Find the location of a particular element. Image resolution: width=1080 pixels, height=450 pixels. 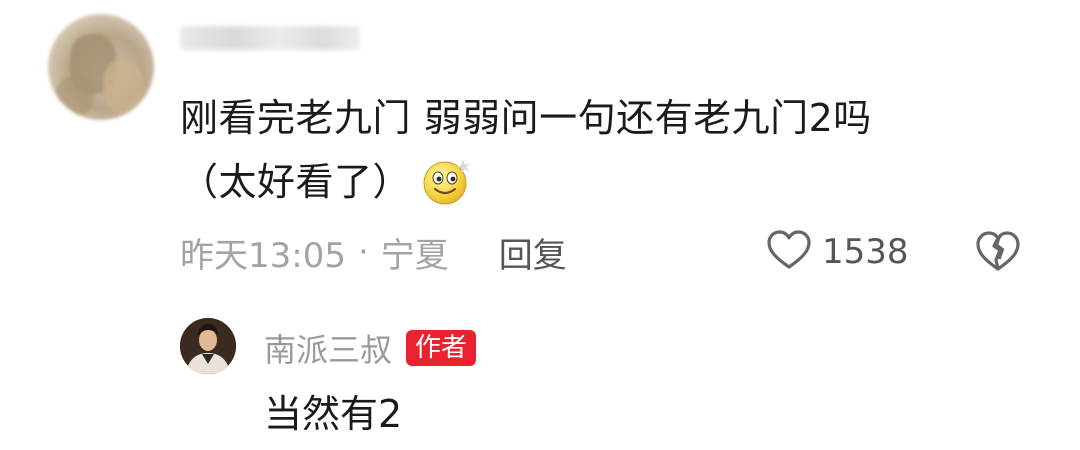

like-count: 1538 is located at coordinates (865, 252).